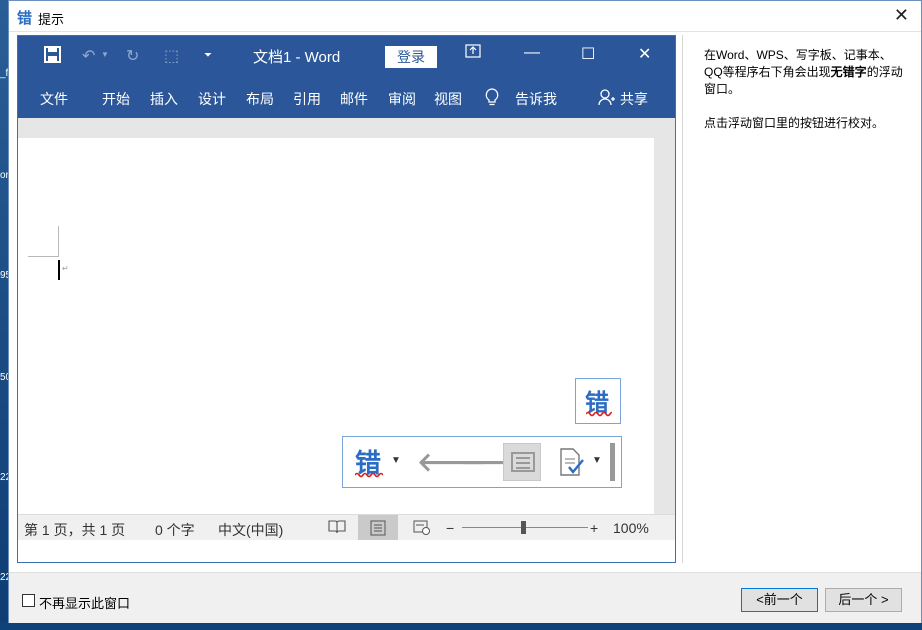 This screenshot has width=922, height=630. I want to click on help-paragraph: 点击浮动窗口里的按钮进行校对。, so click(794, 123).